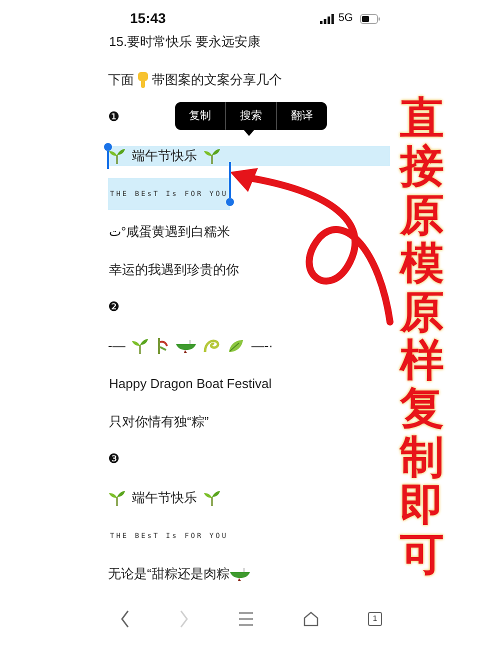  I want to click on menu-item: 翻译, so click(301, 116).